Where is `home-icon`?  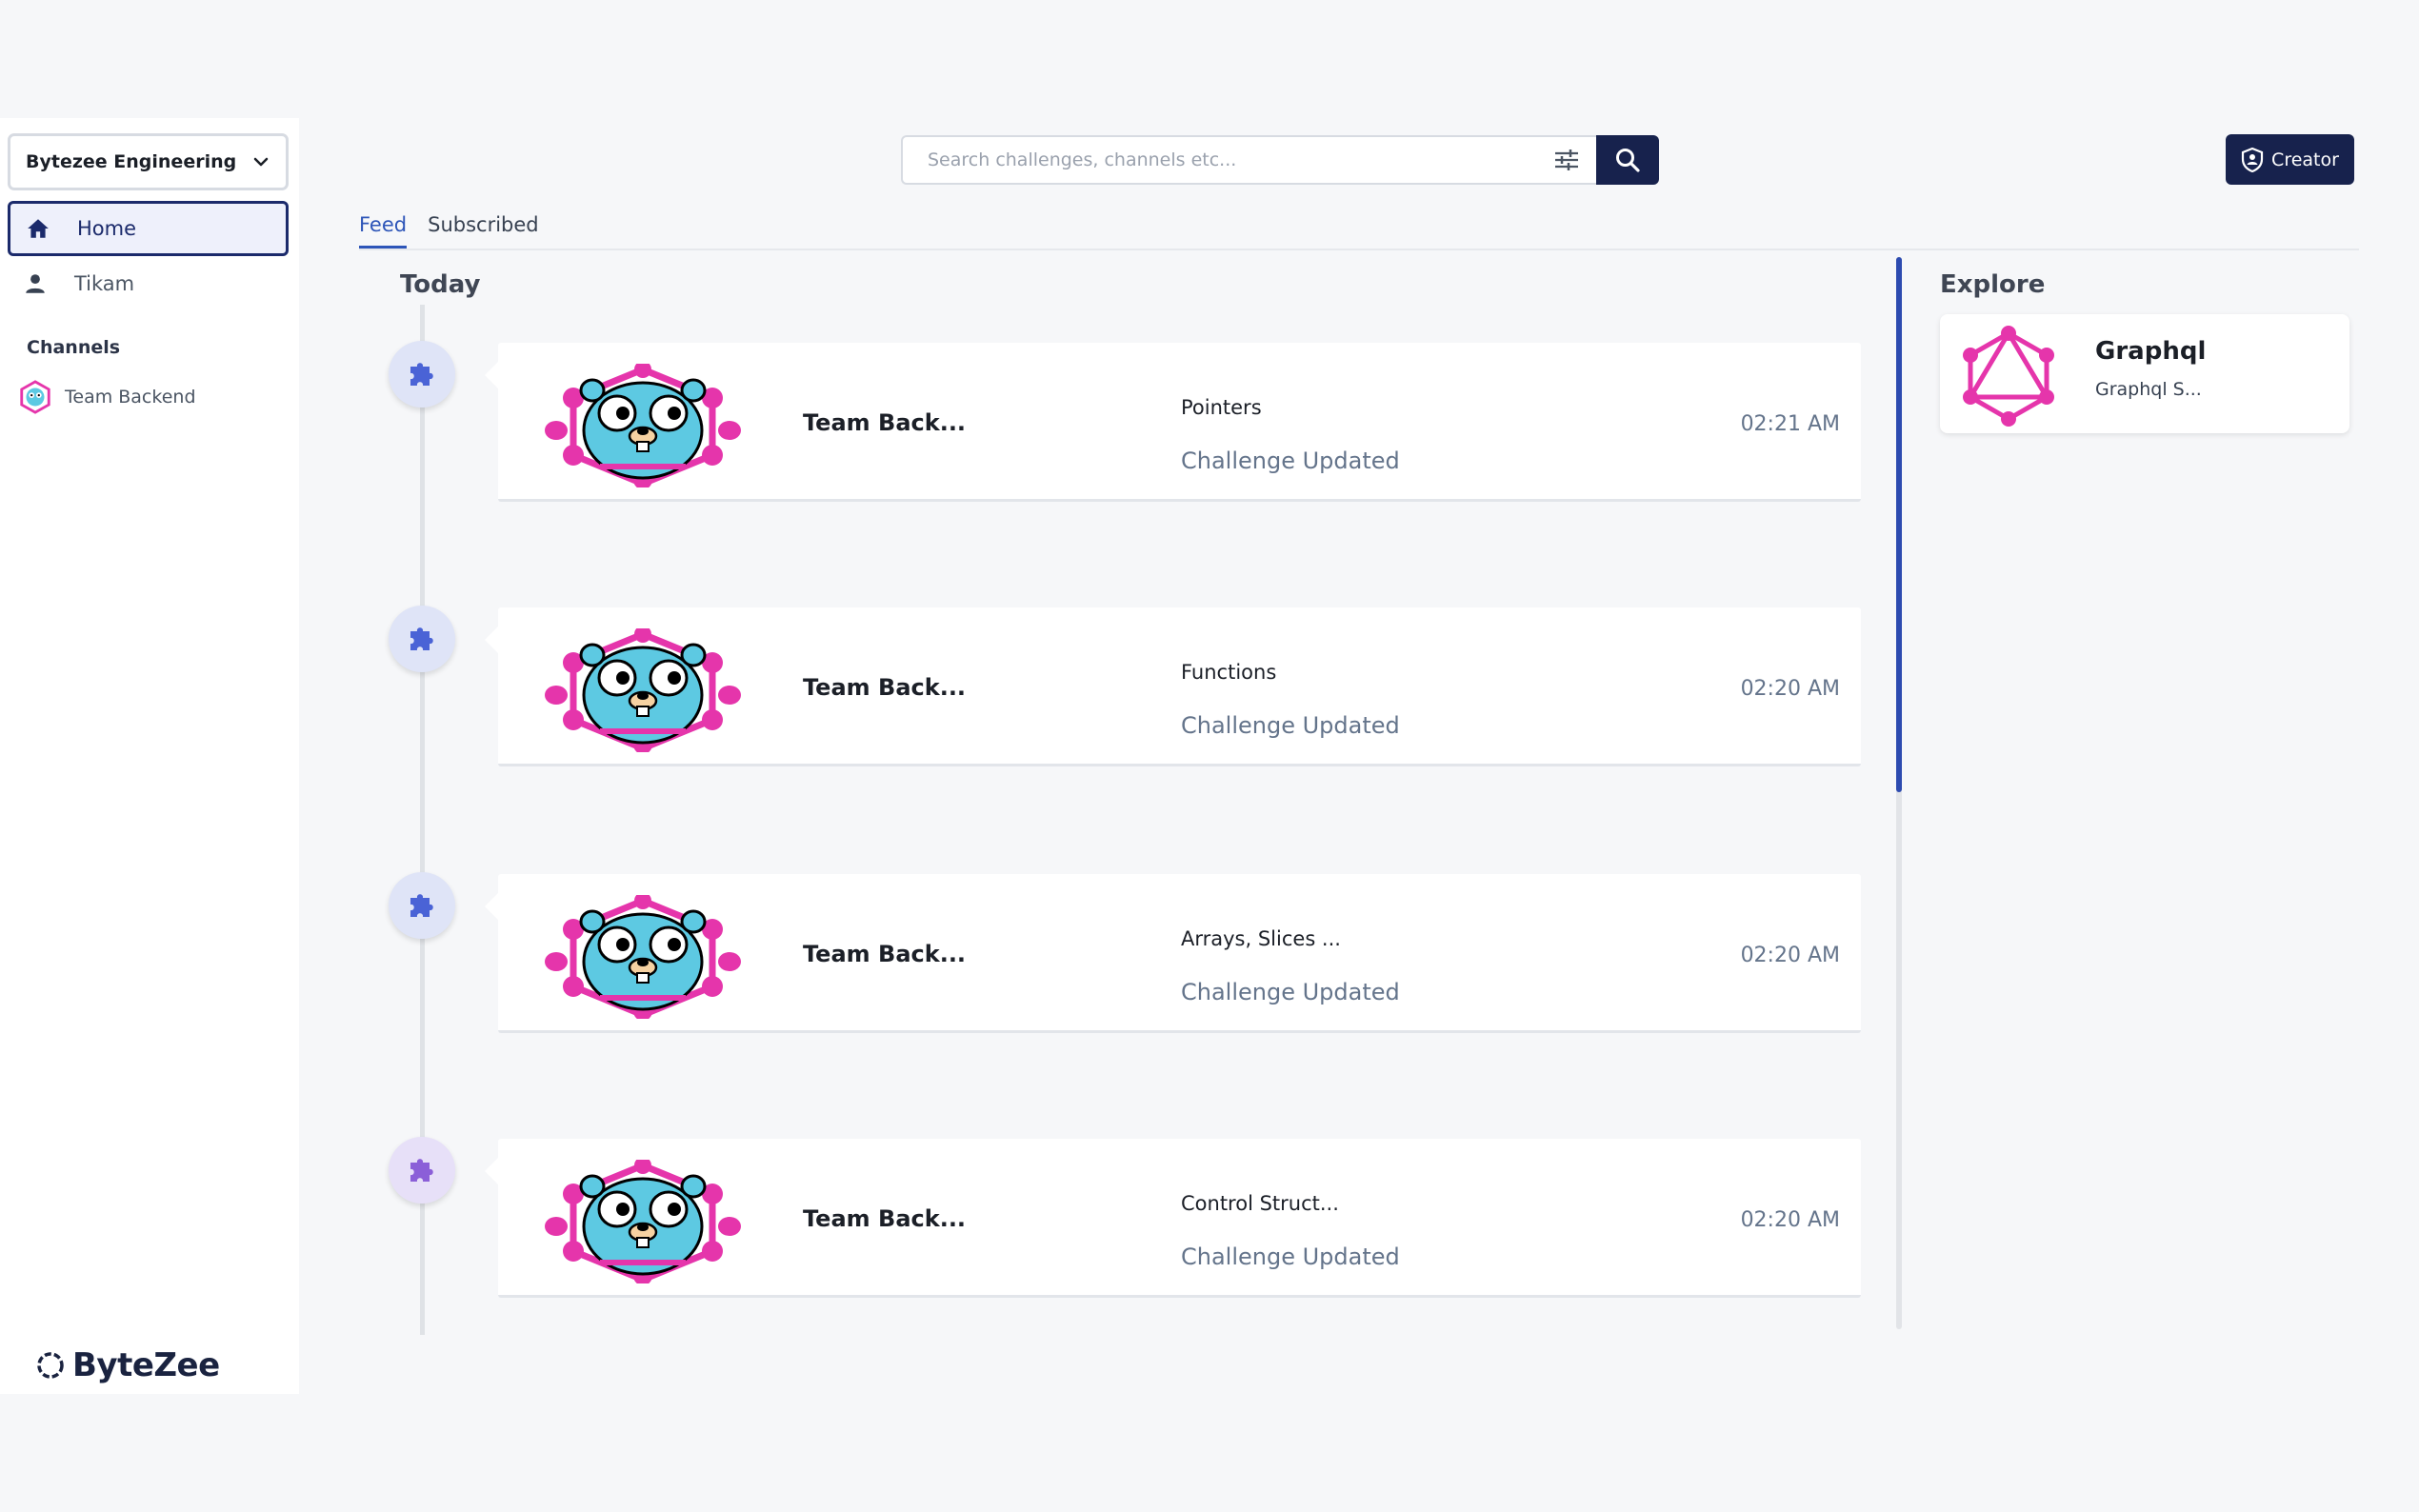
home-icon is located at coordinates (38, 228).